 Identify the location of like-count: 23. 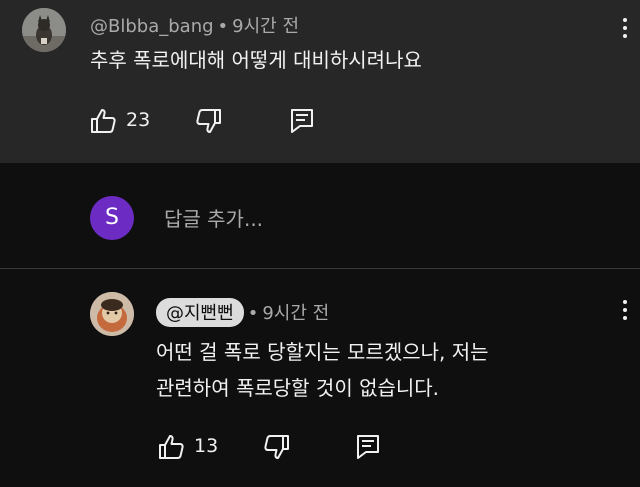
(138, 120).